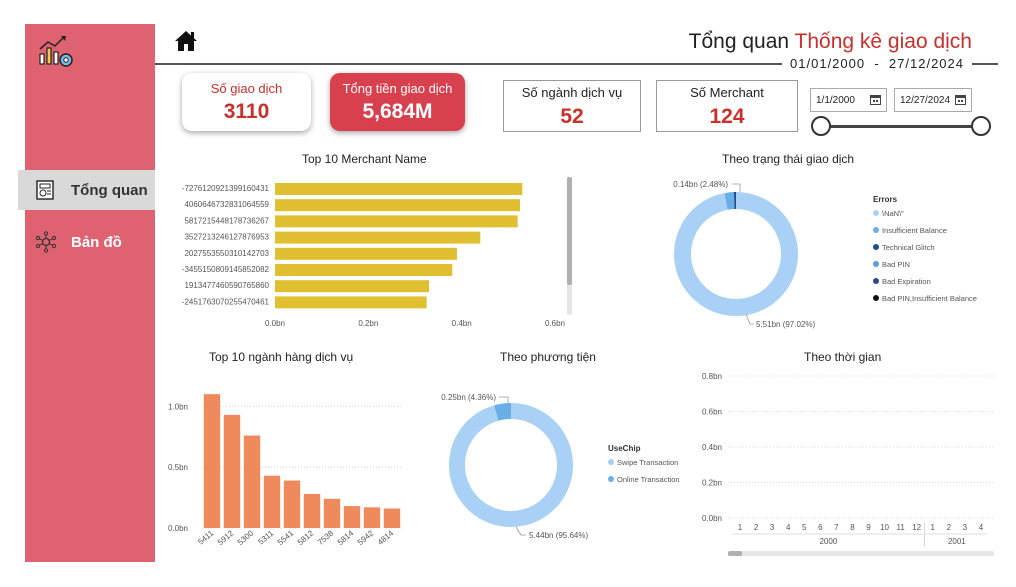 Image resolution: width=1016 pixels, height=587 pixels. What do you see at coordinates (246, 88) in the screenshot?
I see `kpi-label: Số giao dịch` at bounding box center [246, 88].